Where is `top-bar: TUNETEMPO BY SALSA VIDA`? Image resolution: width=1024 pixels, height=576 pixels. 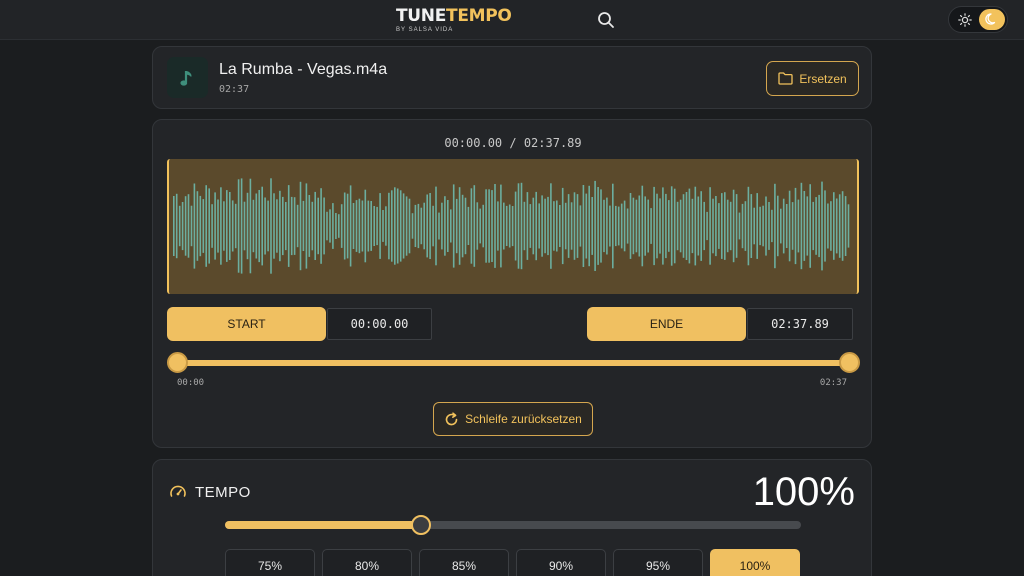 top-bar: TUNETEMPO BY SALSA VIDA is located at coordinates (512, 20).